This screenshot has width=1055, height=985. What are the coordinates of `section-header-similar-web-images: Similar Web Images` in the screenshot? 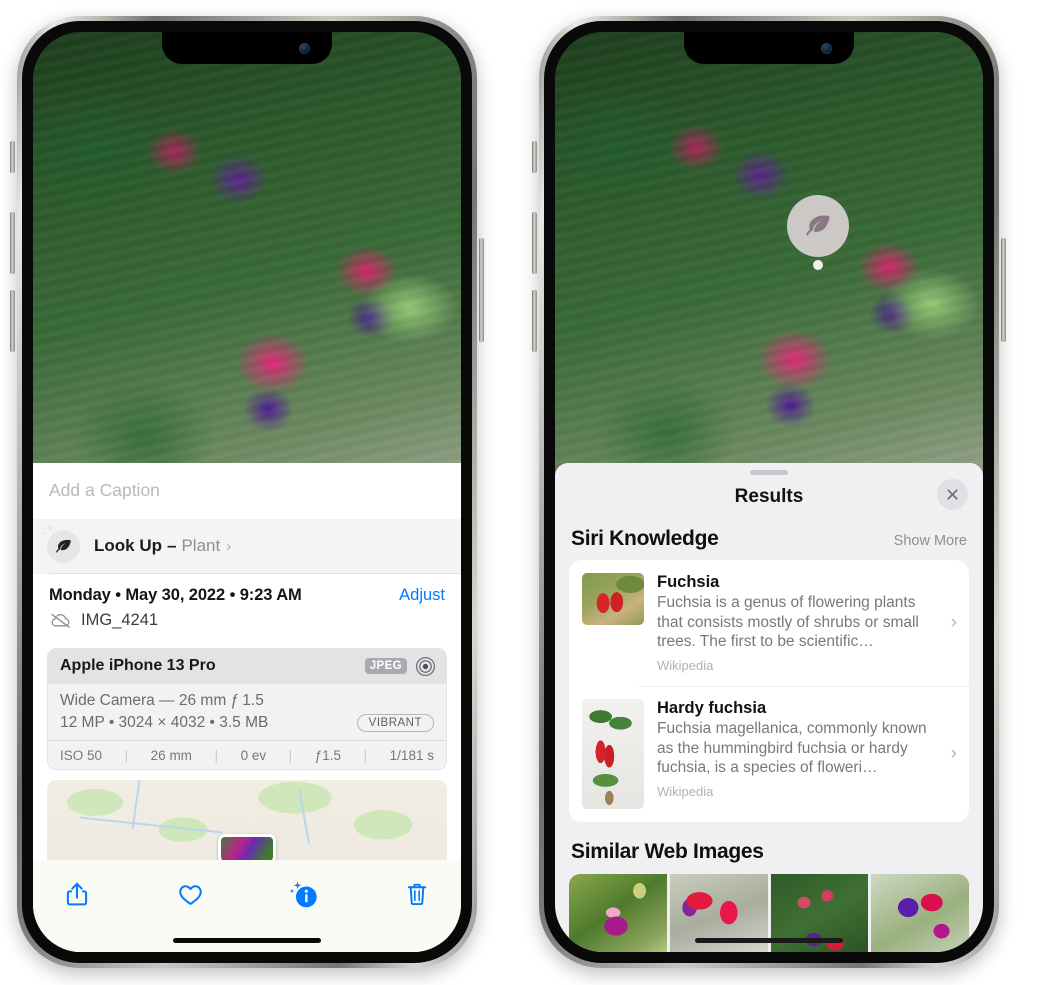 It's located at (769, 848).